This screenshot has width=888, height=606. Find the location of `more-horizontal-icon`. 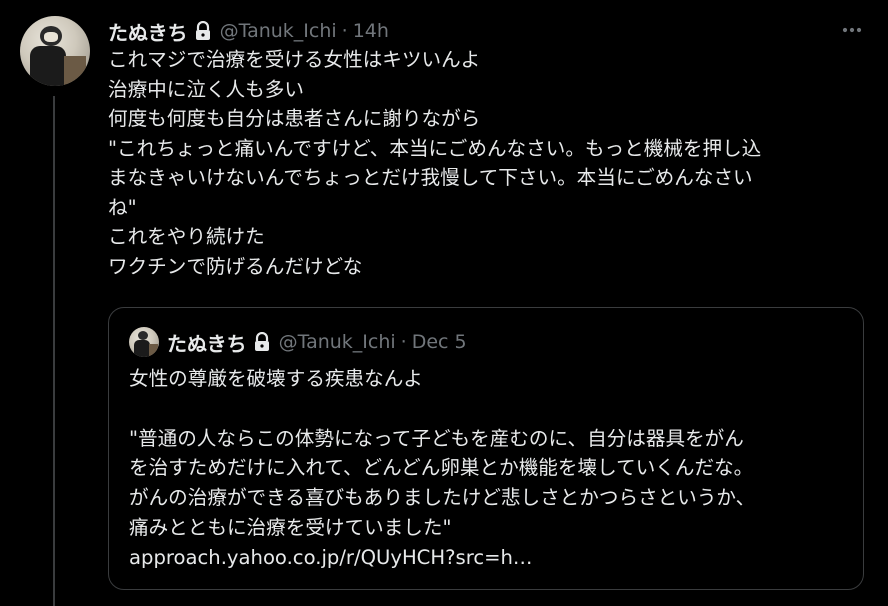

more-horizontal-icon is located at coordinates (852, 30).